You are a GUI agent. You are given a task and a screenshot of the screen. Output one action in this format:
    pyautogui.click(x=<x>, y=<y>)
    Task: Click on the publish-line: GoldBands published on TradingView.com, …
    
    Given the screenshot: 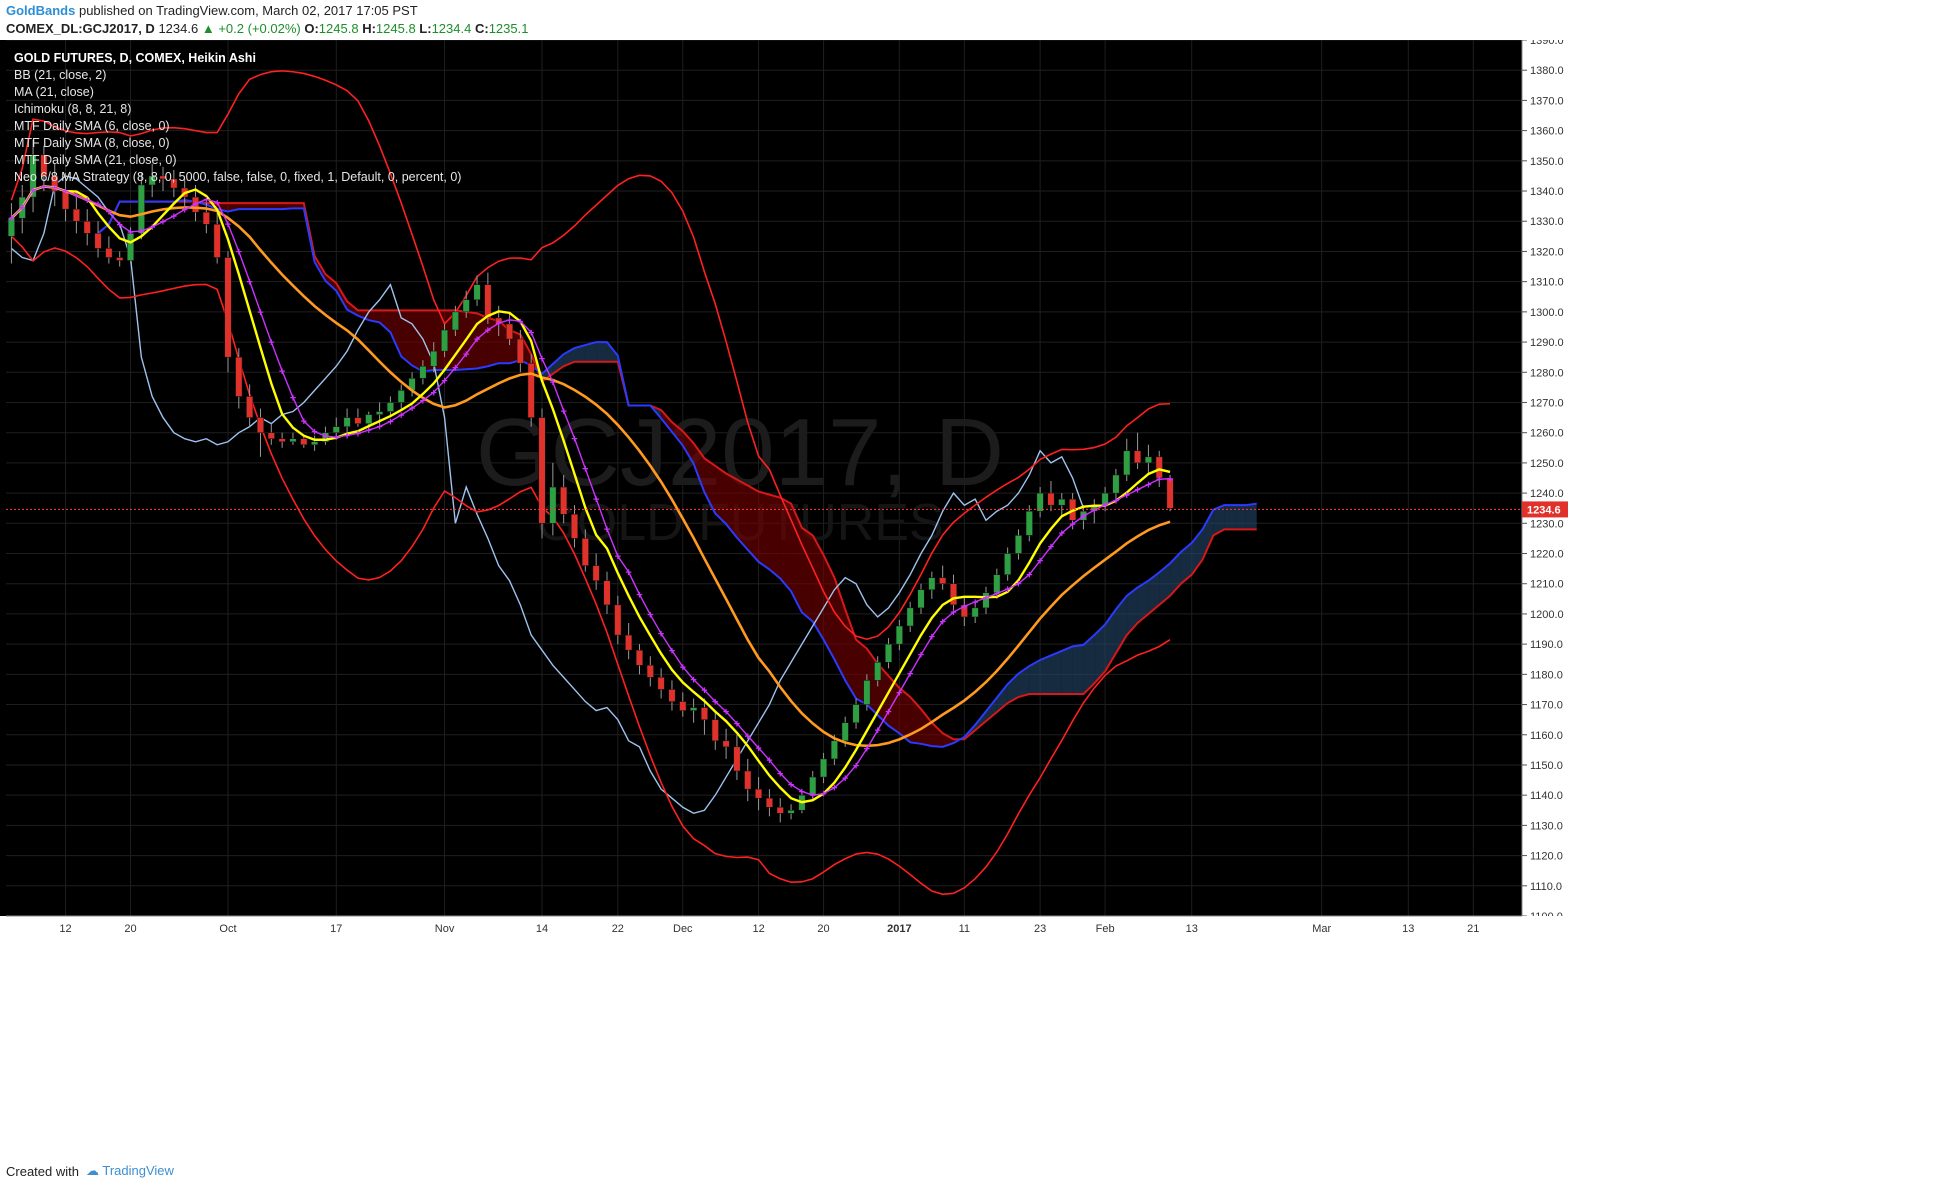 What is the action you would take?
    pyautogui.click(x=212, y=10)
    